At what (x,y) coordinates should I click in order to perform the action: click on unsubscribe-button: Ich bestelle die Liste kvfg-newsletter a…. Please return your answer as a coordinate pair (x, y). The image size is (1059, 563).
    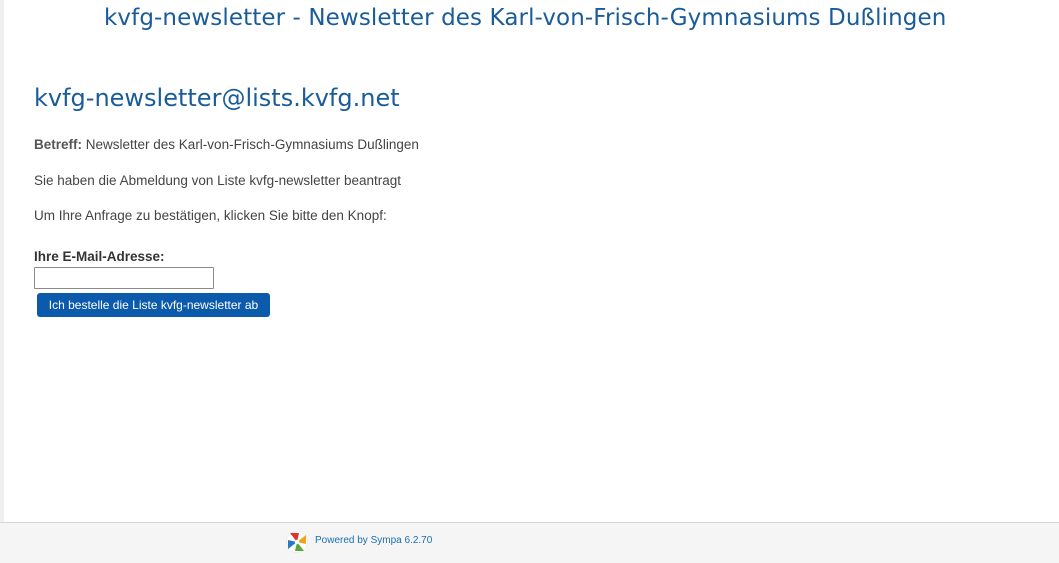
    Looking at the image, I should click on (153, 305).